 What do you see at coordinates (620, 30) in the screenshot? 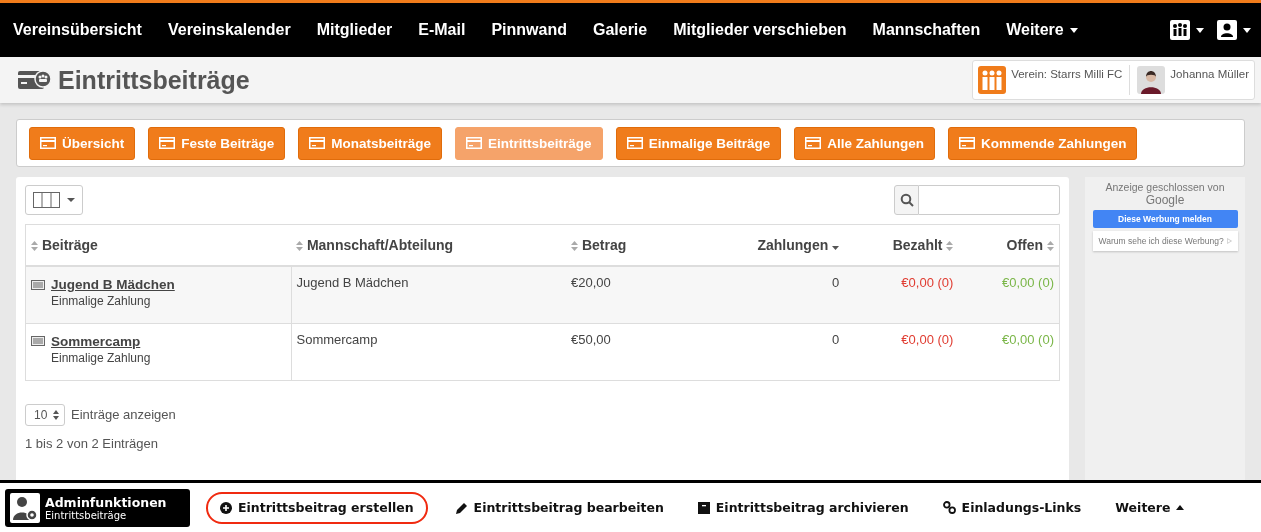
I see `nav-link: Galerie` at bounding box center [620, 30].